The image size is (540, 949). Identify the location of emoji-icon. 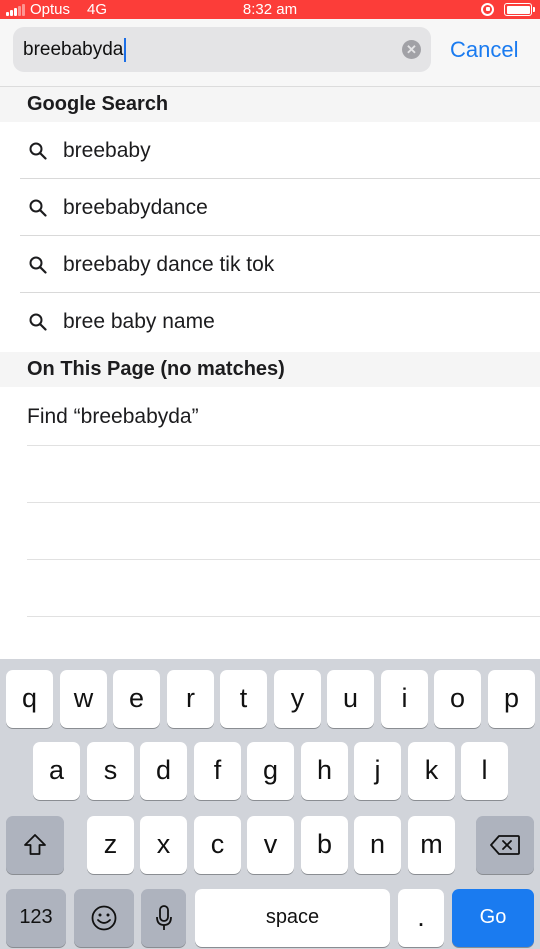
(104, 918).